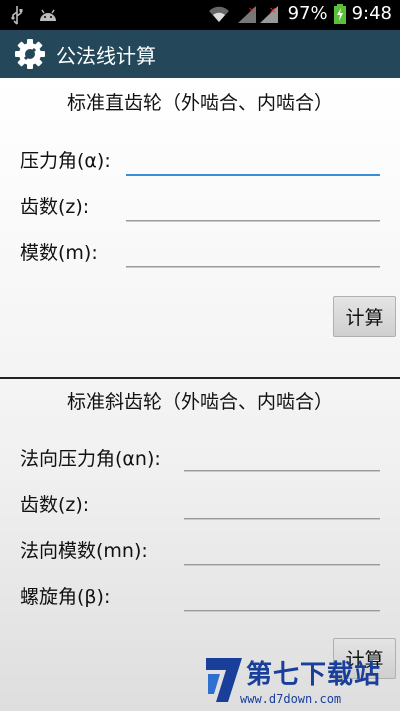 This screenshot has height=711, width=400. Describe the element at coordinates (30, 54) in the screenshot. I see `gear-icon` at that location.